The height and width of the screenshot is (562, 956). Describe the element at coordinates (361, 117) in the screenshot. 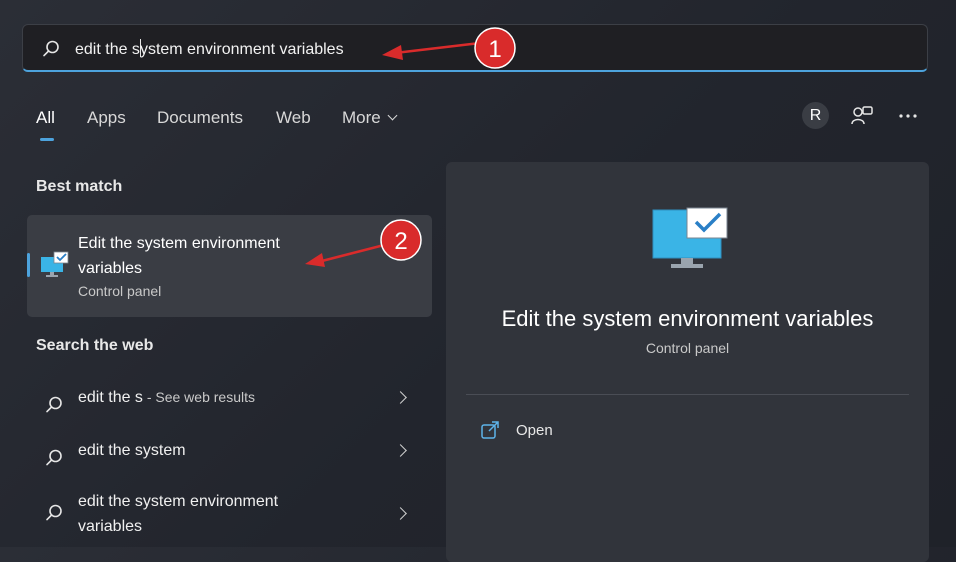

I see `tab-more-label: More` at that location.